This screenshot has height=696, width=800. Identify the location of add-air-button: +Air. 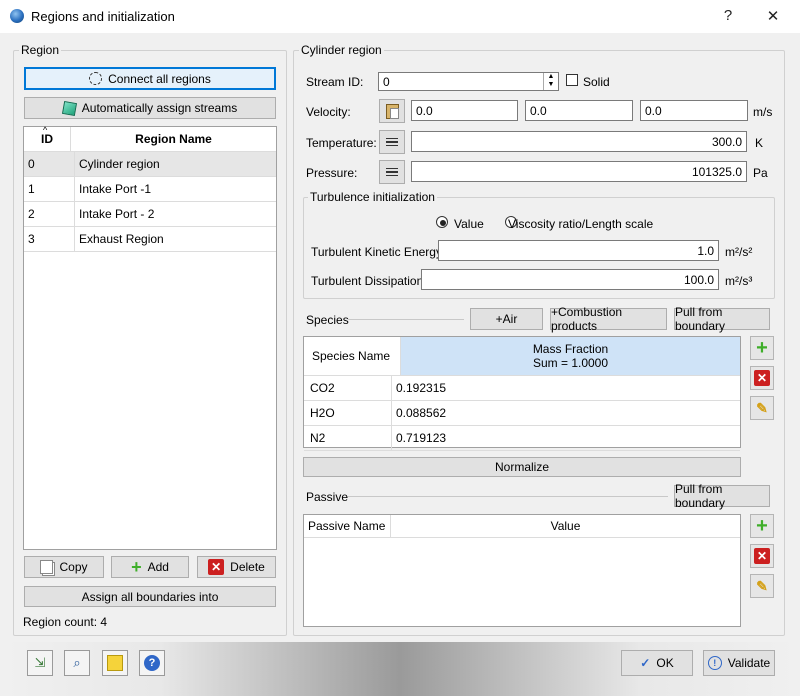
(506, 319).